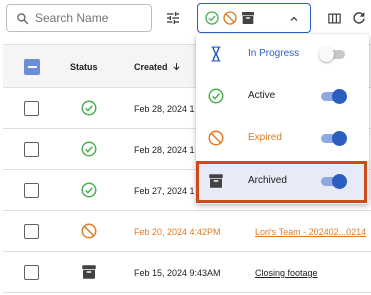 The height and width of the screenshot is (295, 371). I want to click on search-box, so click(79, 18).